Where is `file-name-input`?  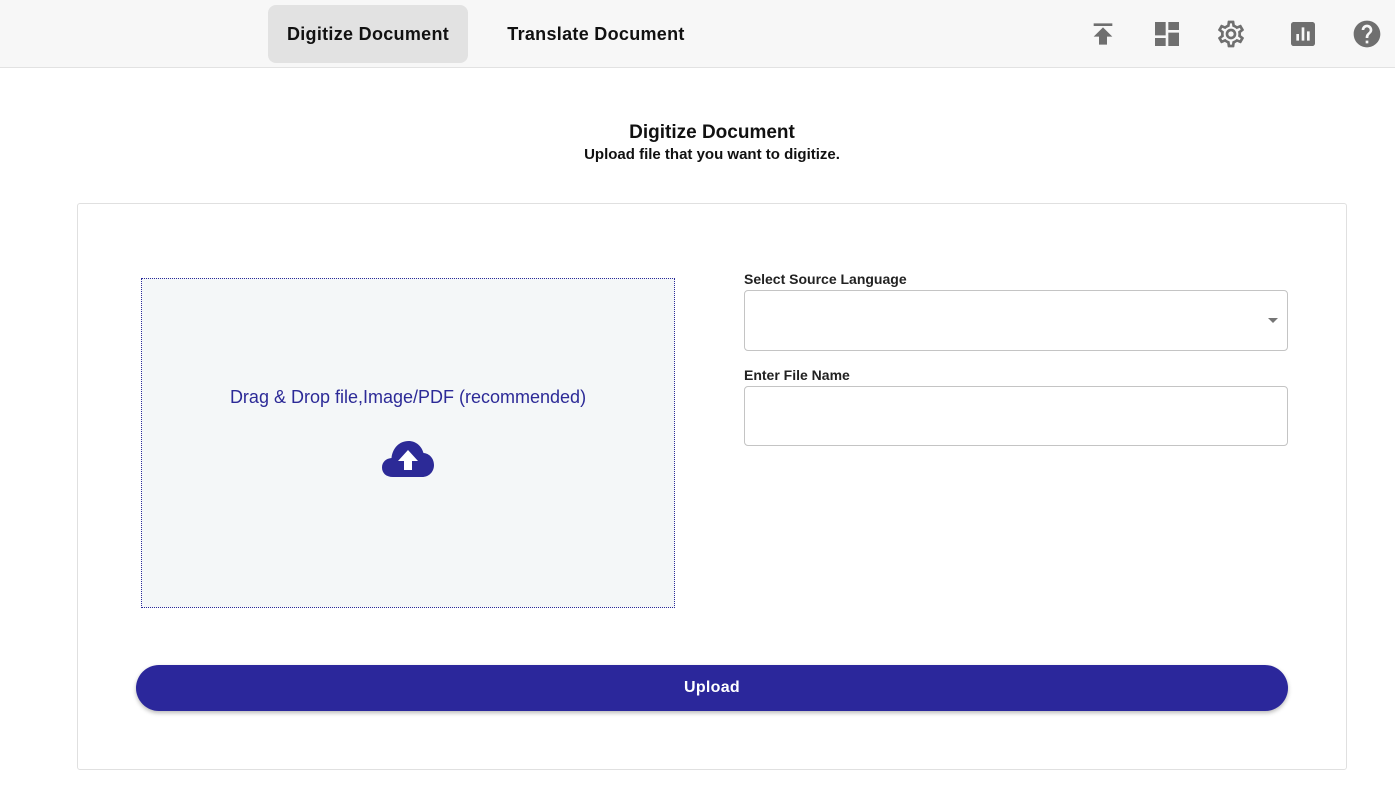
file-name-input is located at coordinates (1016, 416).